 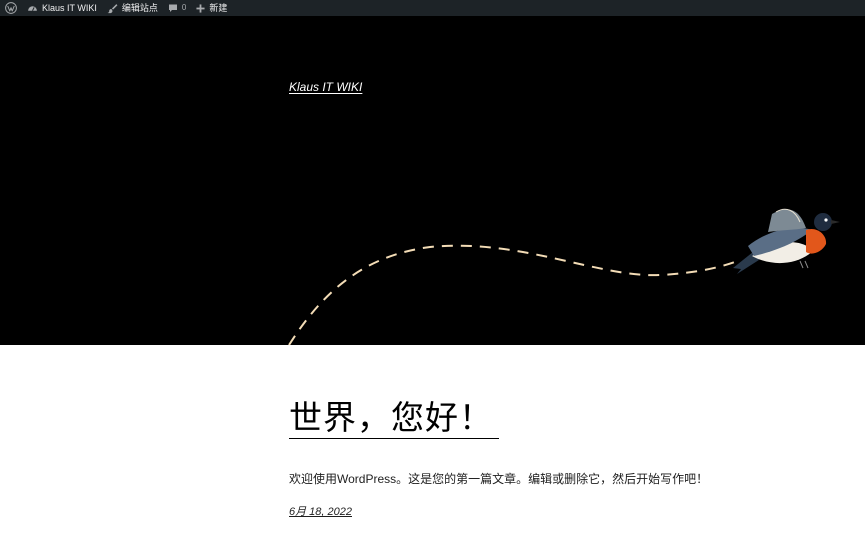 What do you see at coordinates (112, 8) in the screenshot?
I see `brush-icon` at bounding box center [112, 8].